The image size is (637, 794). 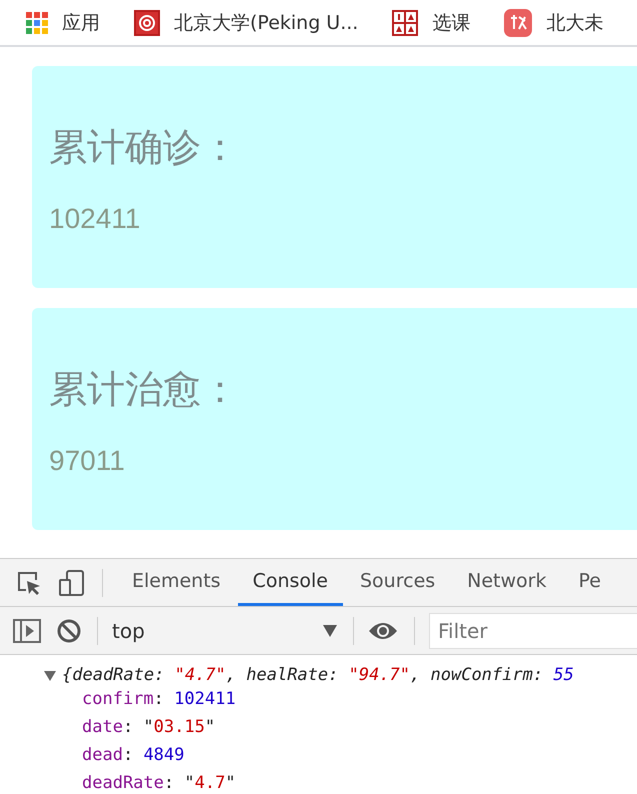 I want to click on apps-grid-icon, so click(x=37, y=23).